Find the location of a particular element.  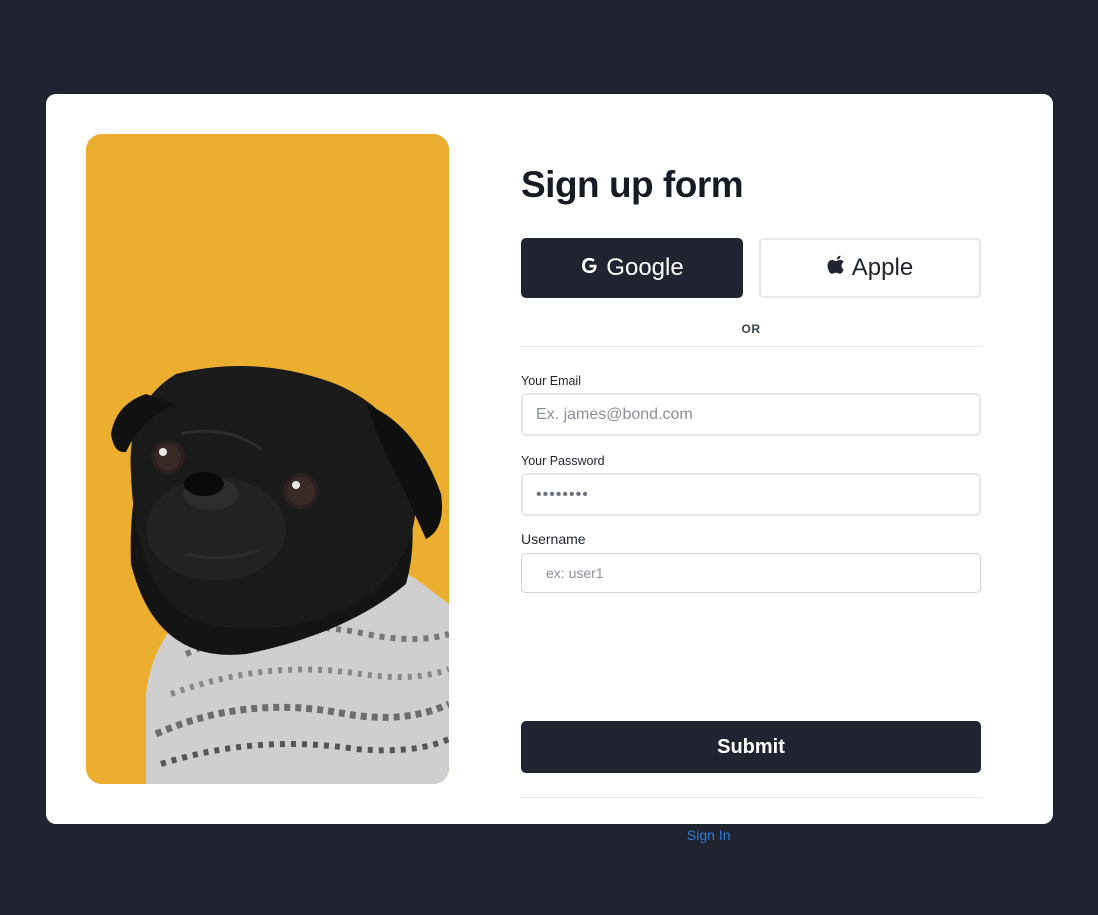

apple-button: Apple is located at coordinates (870, 268).